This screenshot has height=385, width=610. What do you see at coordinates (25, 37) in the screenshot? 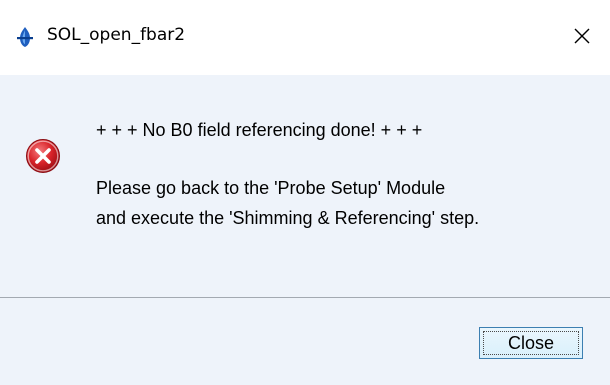
I see `app-icon` at bounding box center [25, 37].